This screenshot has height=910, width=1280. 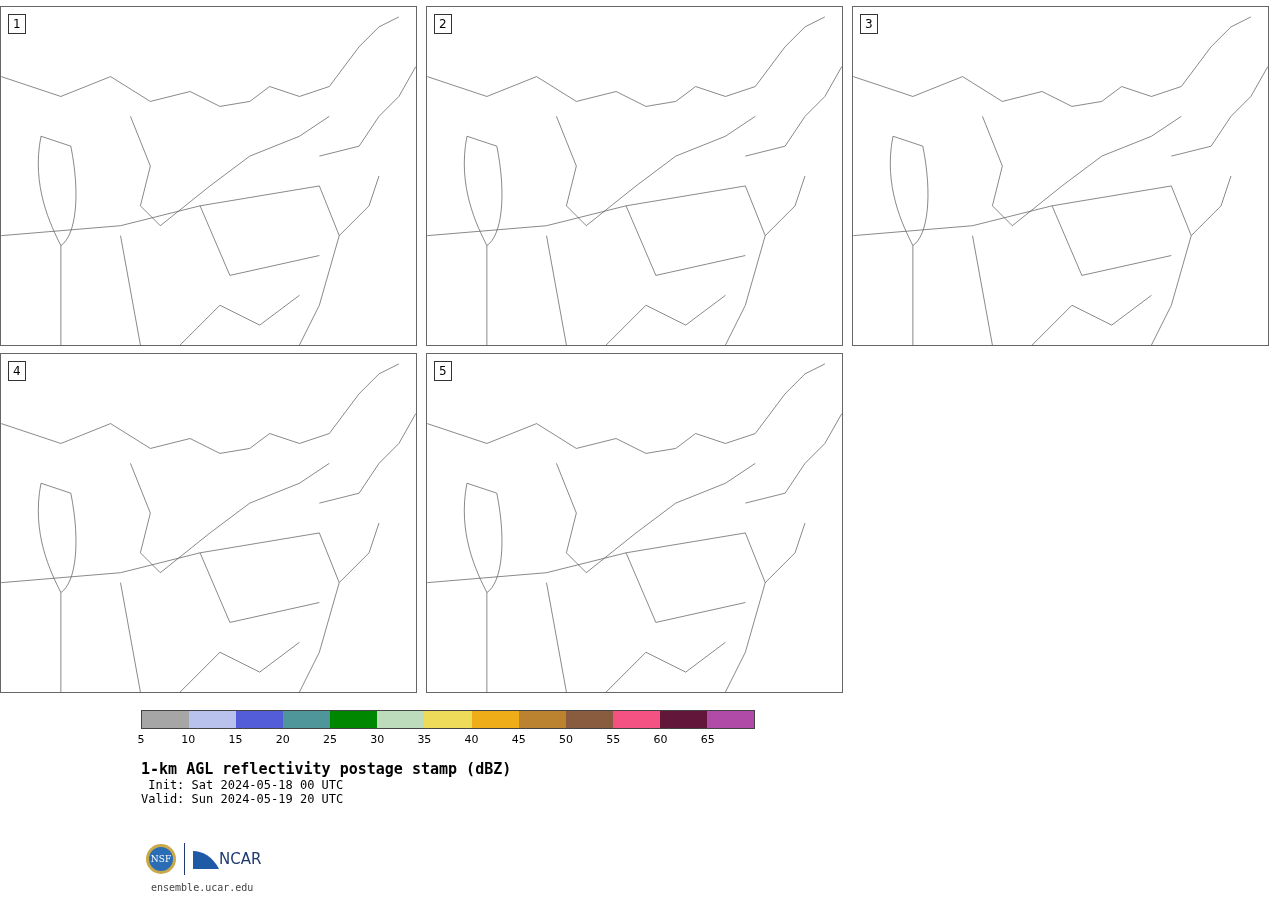 I want to click on tick-label: 40, so click(x=471, y=739).